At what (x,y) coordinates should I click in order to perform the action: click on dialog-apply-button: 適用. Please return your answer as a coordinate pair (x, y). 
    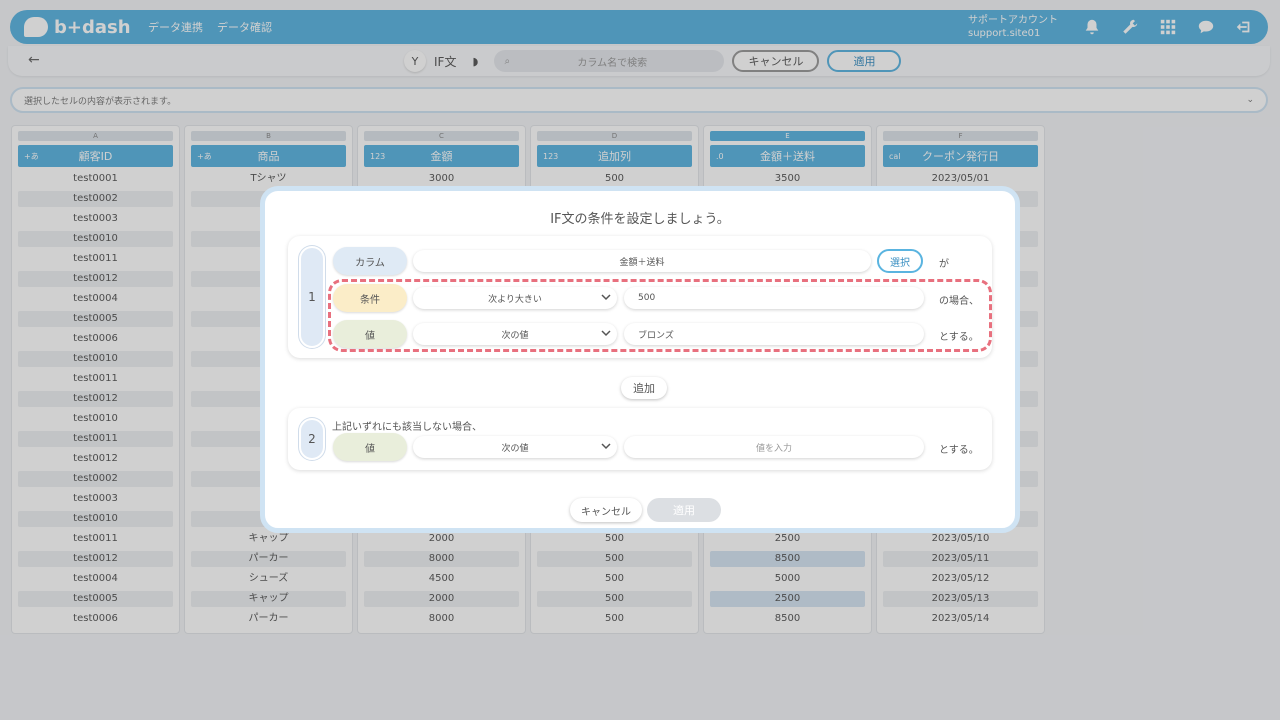
    Looking at the image, I should click on (684, 510).